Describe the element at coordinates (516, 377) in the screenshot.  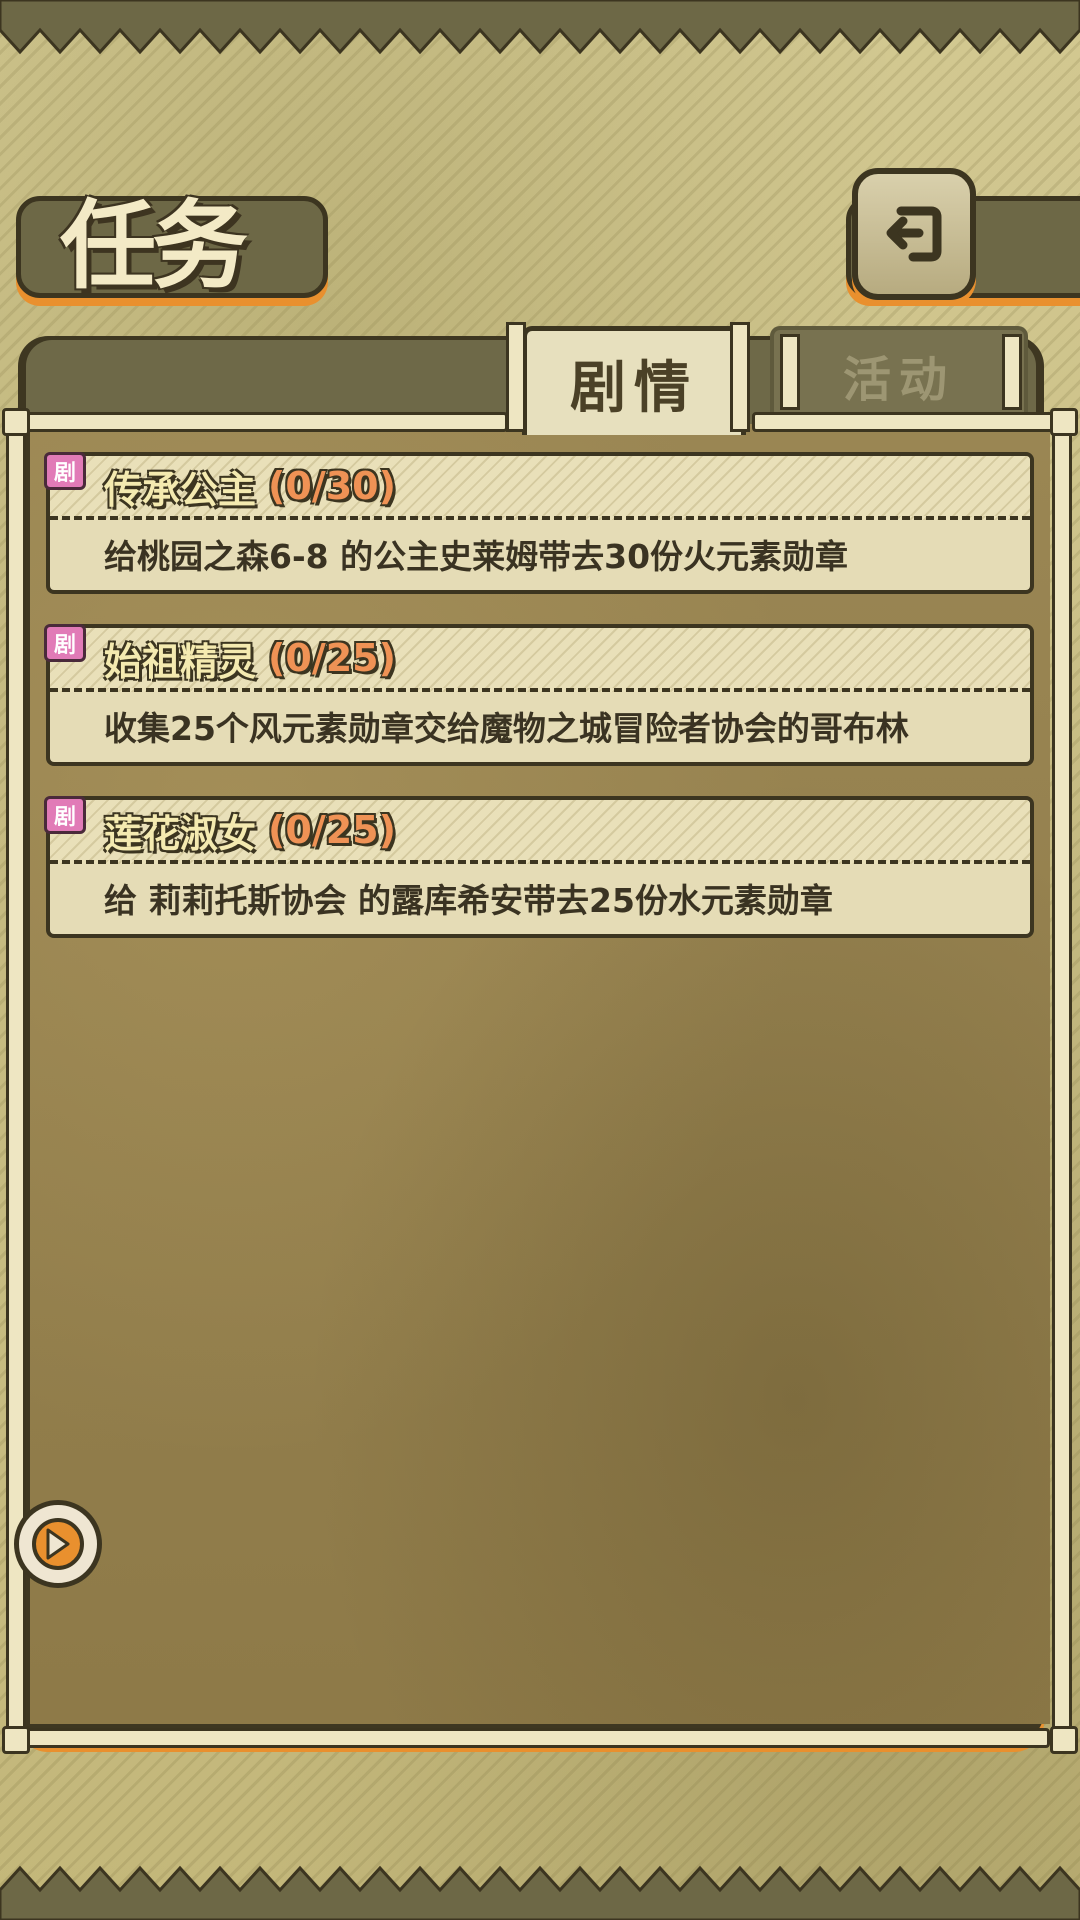
I see `tab-story-post-left` at that location.